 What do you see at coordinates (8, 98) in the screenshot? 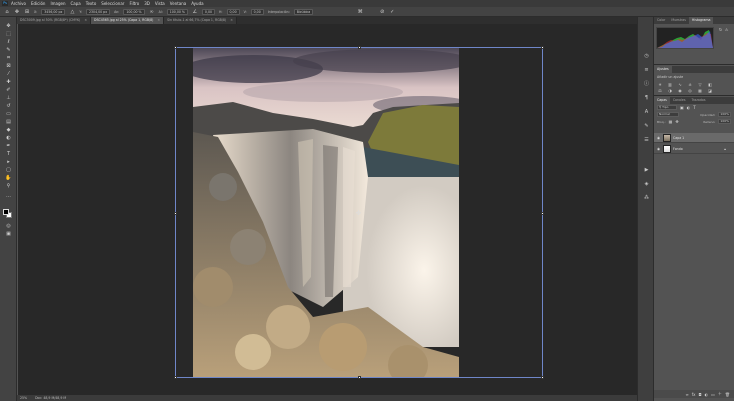
I see `clone-stamp-tool-icon: ⊥` at bounding box center [8, 98].